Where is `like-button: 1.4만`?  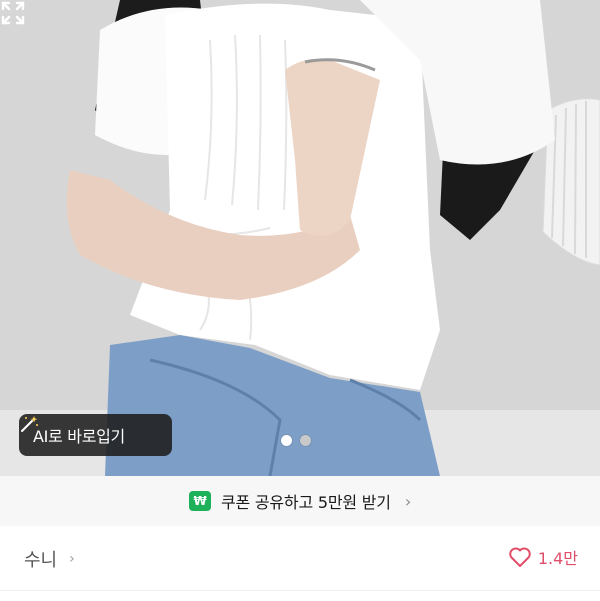
like-button: 1.4만 is located at coordinates (543, 557).